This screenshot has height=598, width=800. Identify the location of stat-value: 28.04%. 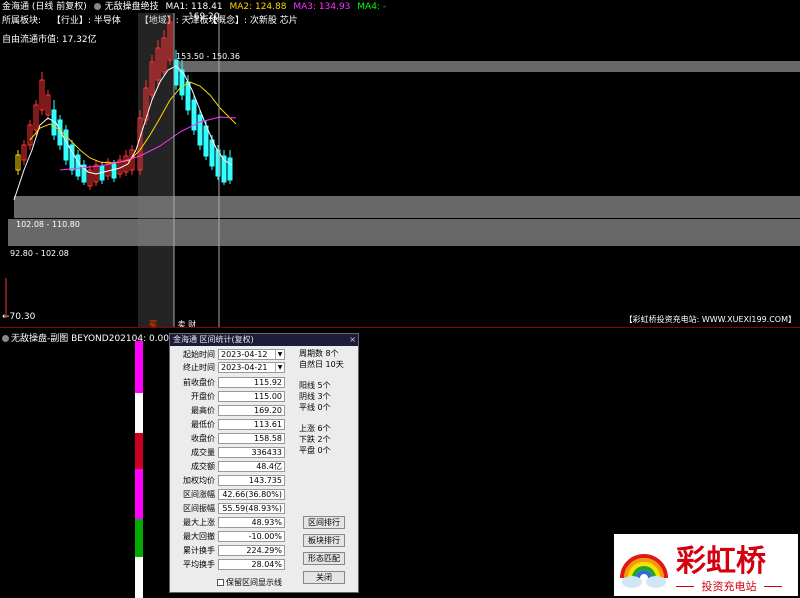
(251, 564).